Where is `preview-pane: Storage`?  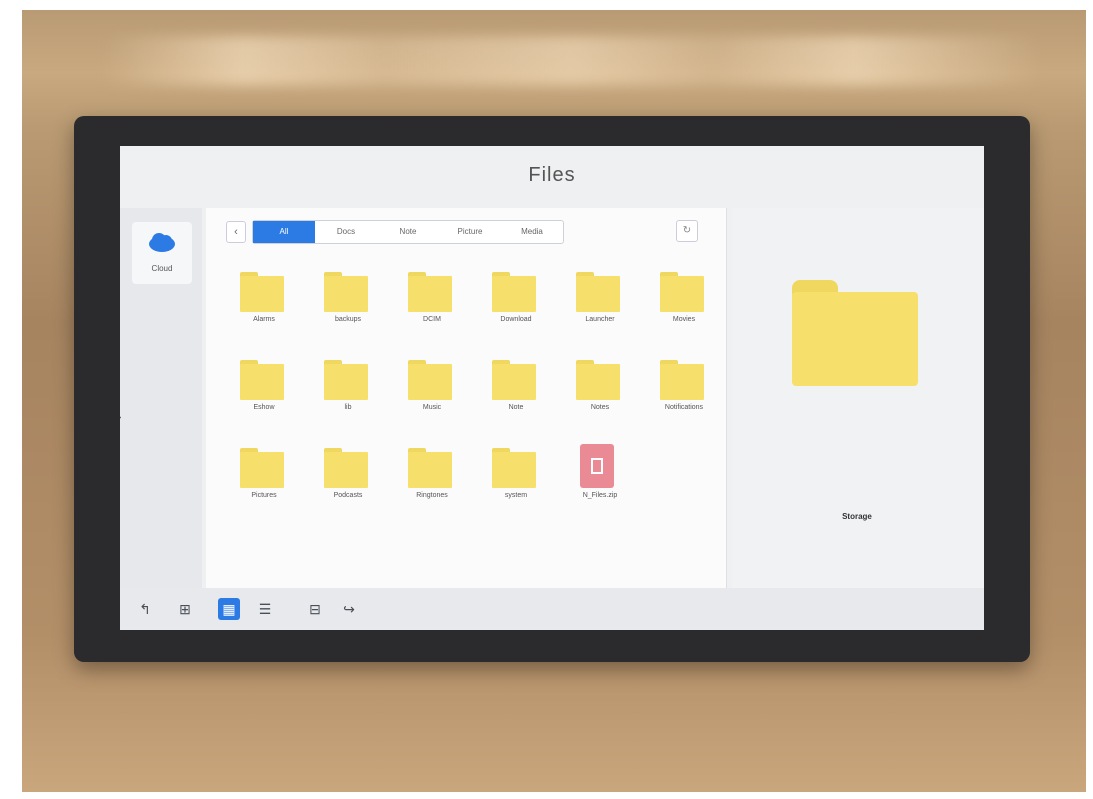
preview-pane: Storage is located at coordinates (858, 398).